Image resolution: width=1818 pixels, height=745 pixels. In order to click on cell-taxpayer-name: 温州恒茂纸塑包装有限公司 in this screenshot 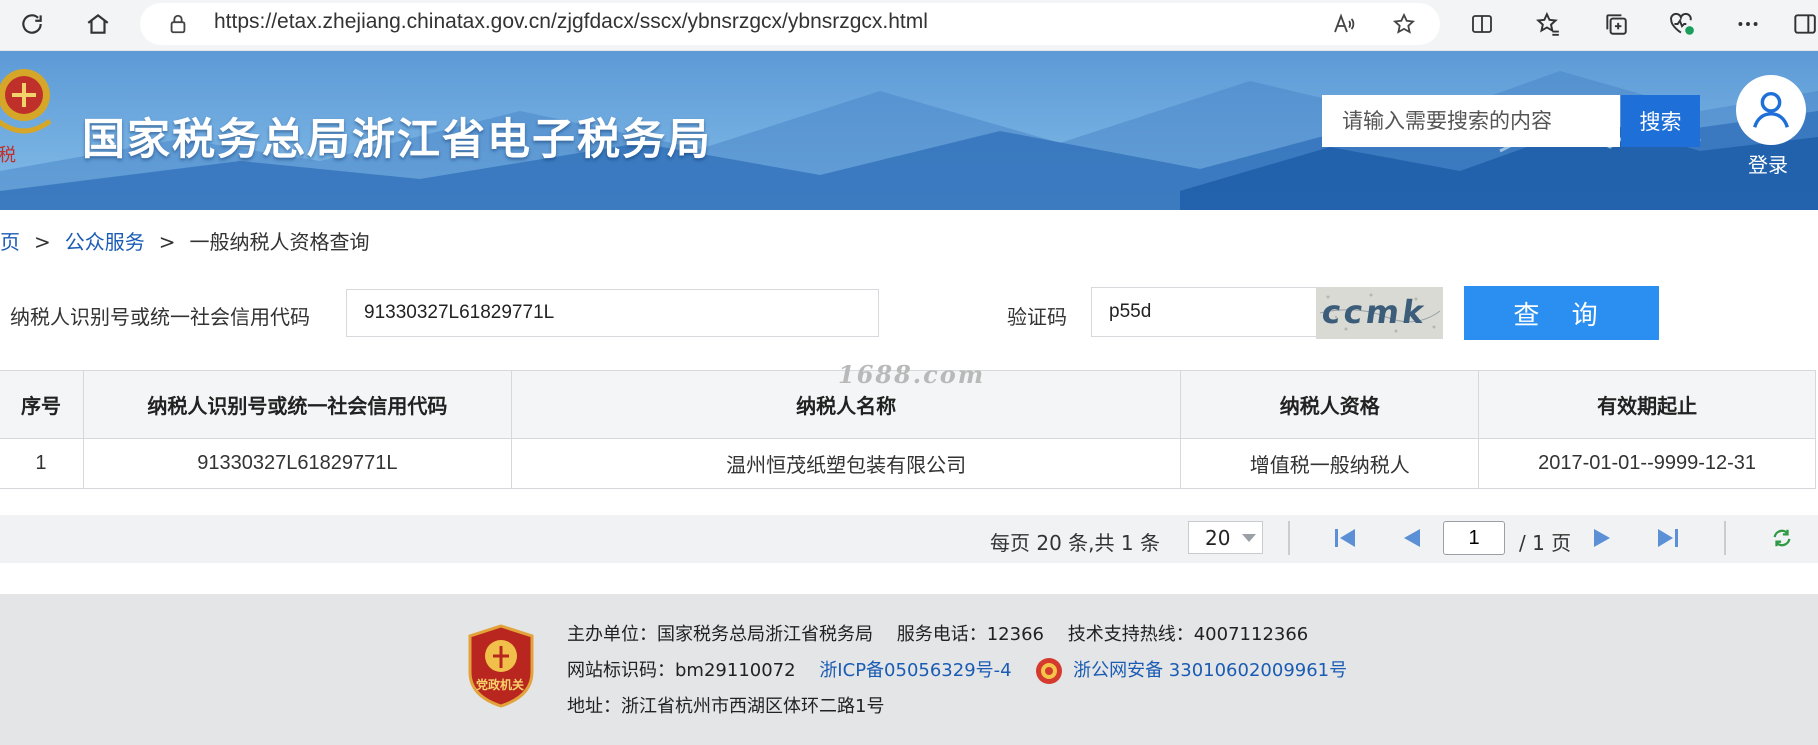, I will do `click(846, 463)`.